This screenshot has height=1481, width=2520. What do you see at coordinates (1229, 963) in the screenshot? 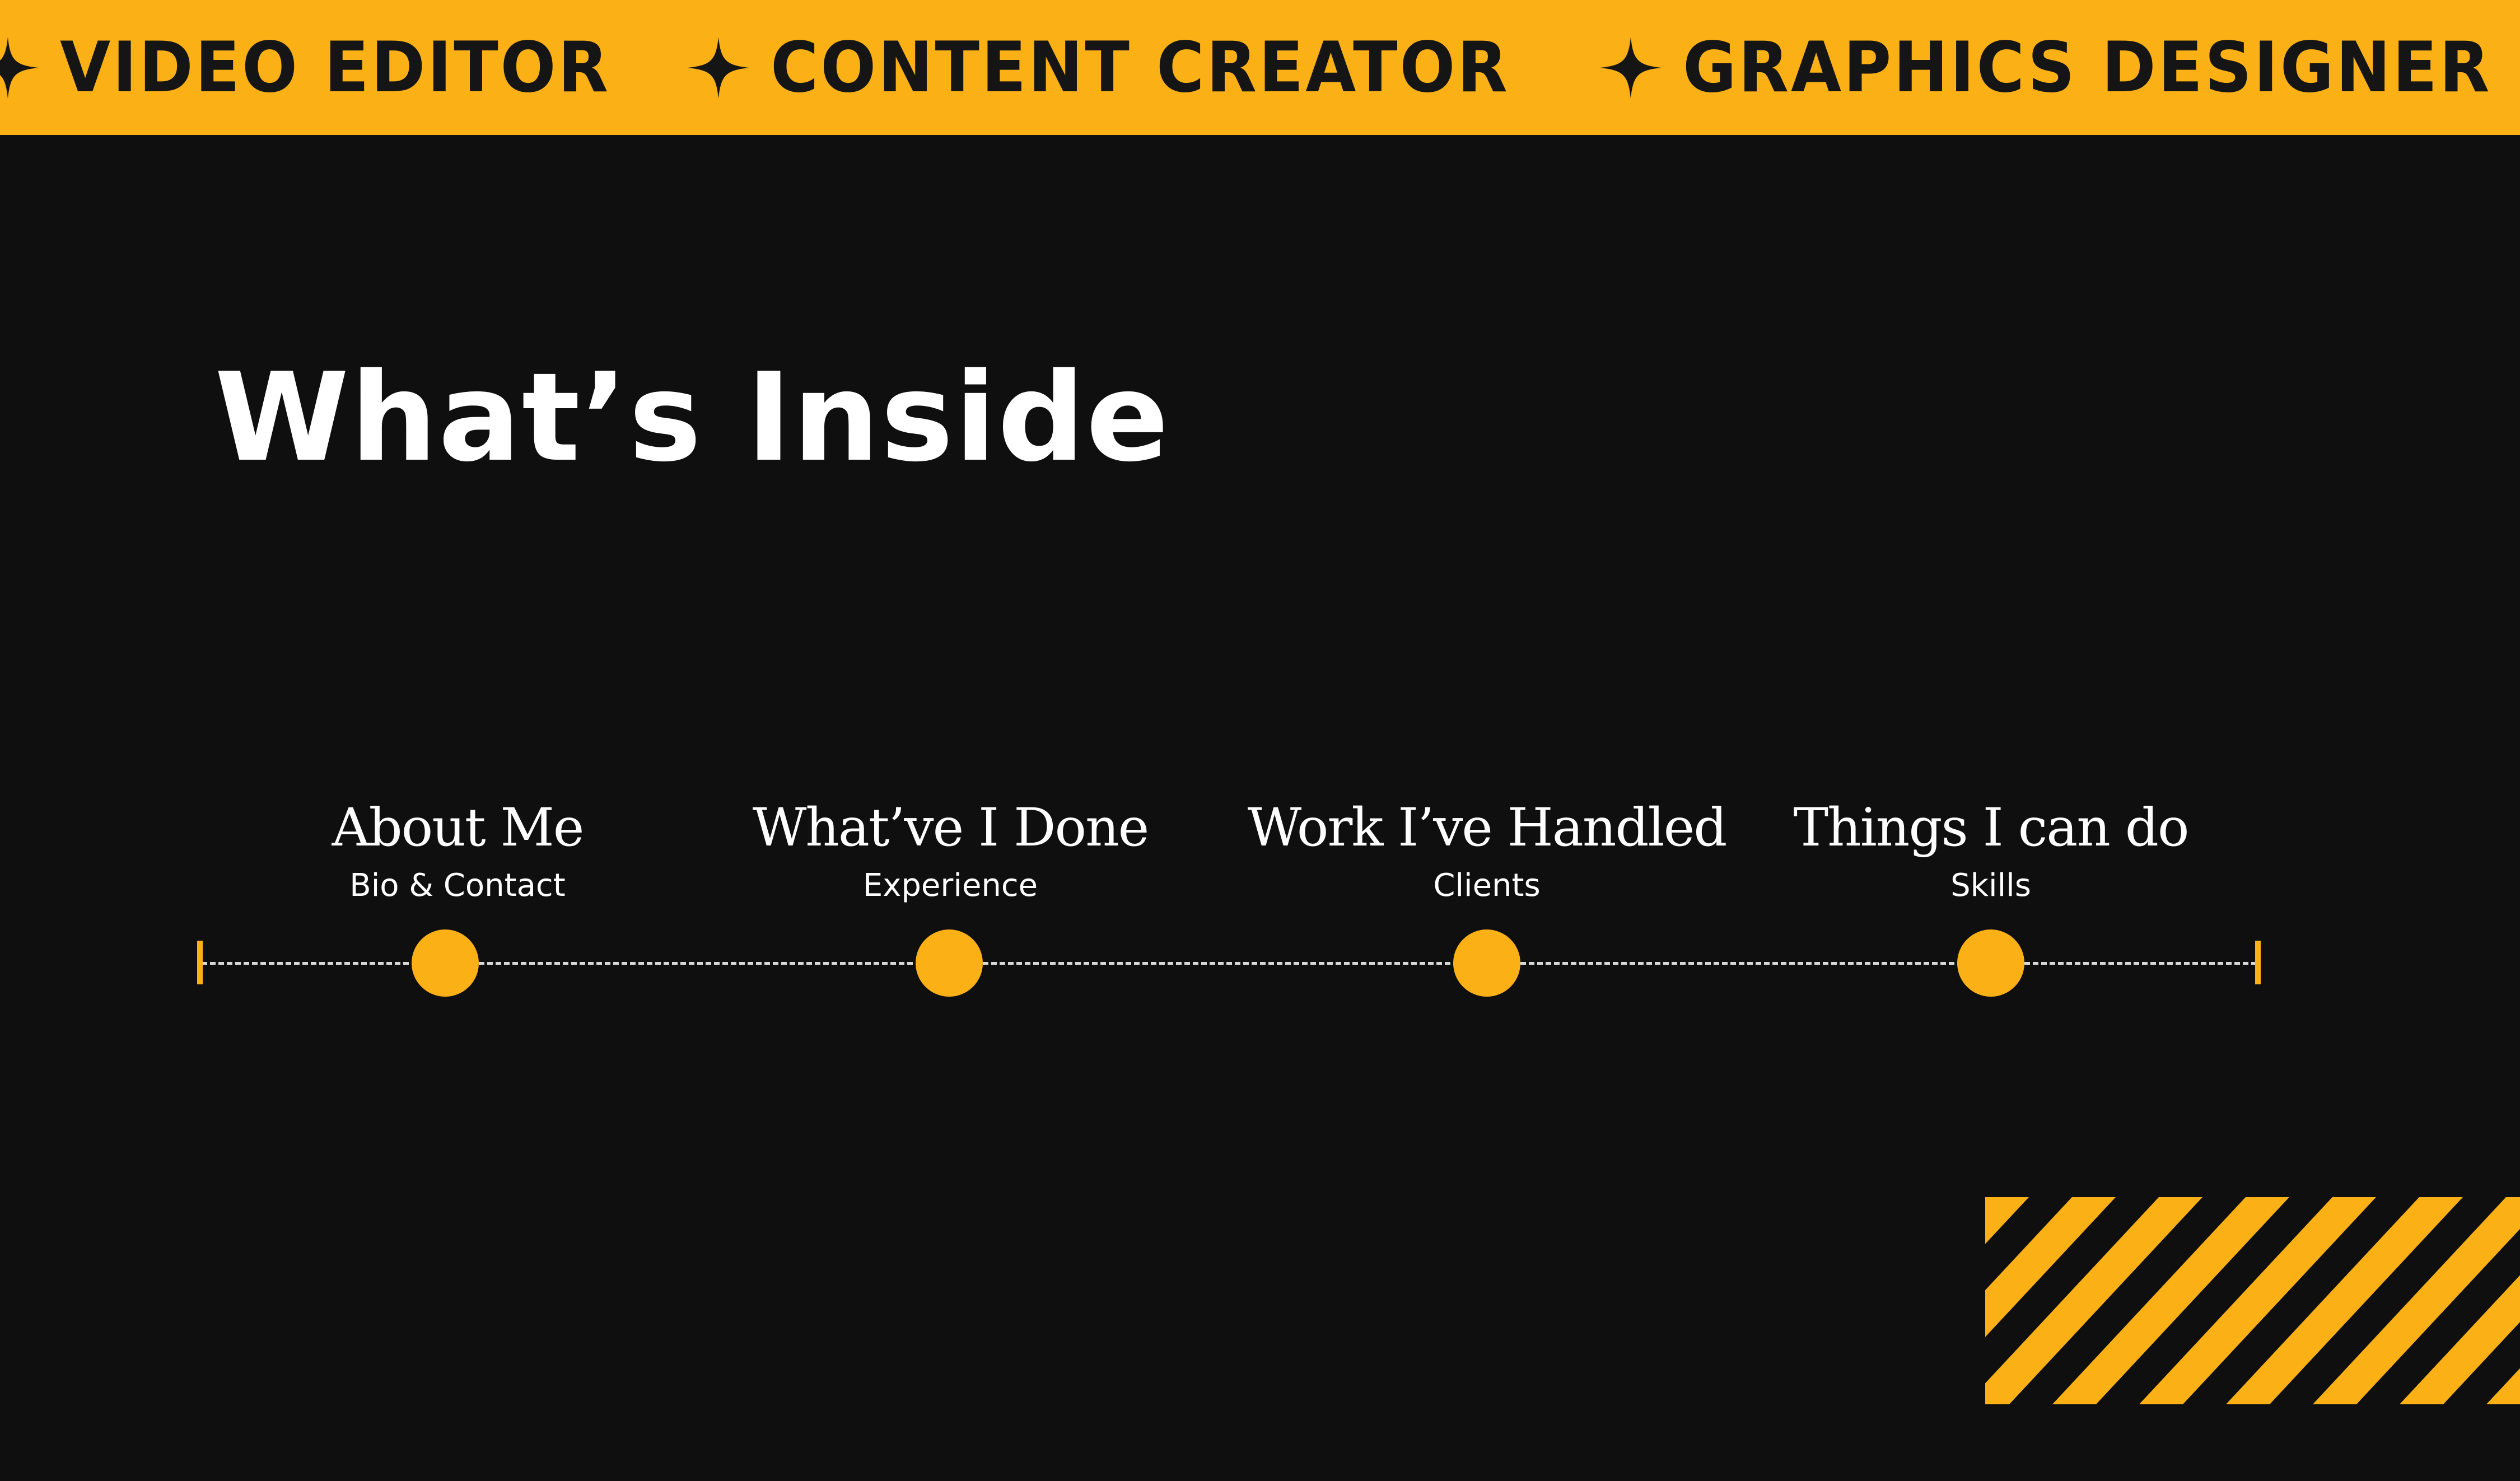
I see `timeline-dashed-line` at bounding box center [1229, 963].